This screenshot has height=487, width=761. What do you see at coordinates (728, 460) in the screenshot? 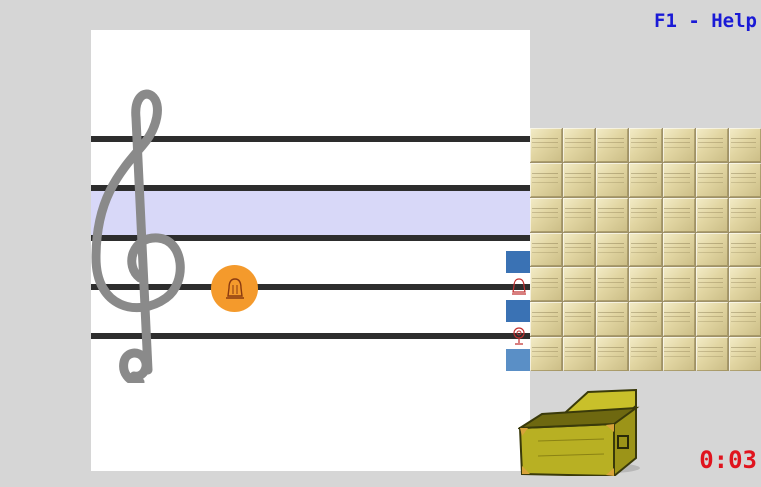
I see `timer: 0:03` at bounding box center [728, 460].